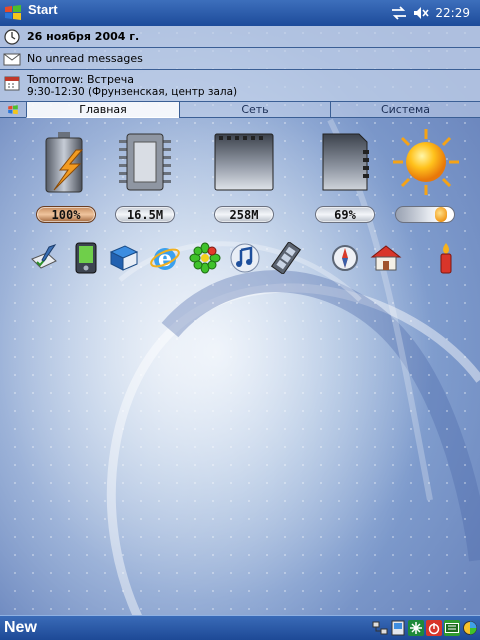  I want to click on tab-system: Система, so click(405, 110).